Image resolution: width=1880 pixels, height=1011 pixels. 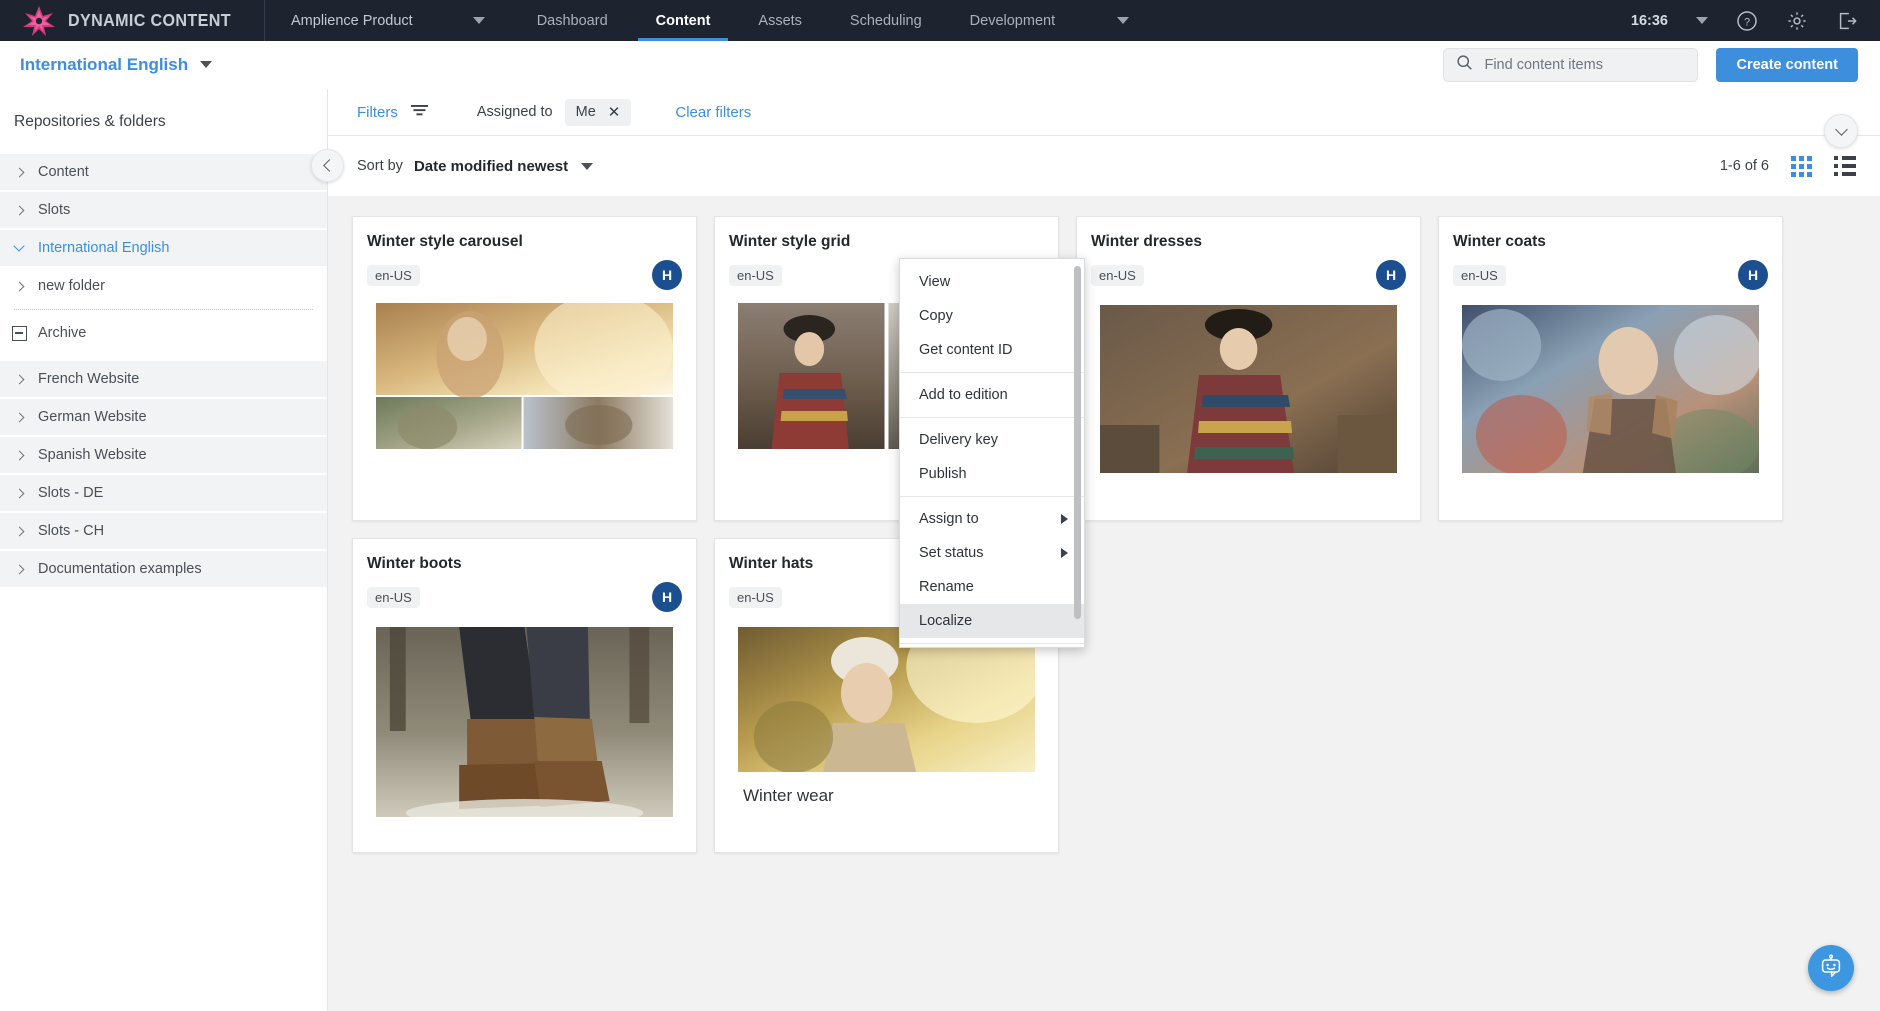 I want to click on nav-item-scheduling: Scheduling, so click(x=886, y=20).